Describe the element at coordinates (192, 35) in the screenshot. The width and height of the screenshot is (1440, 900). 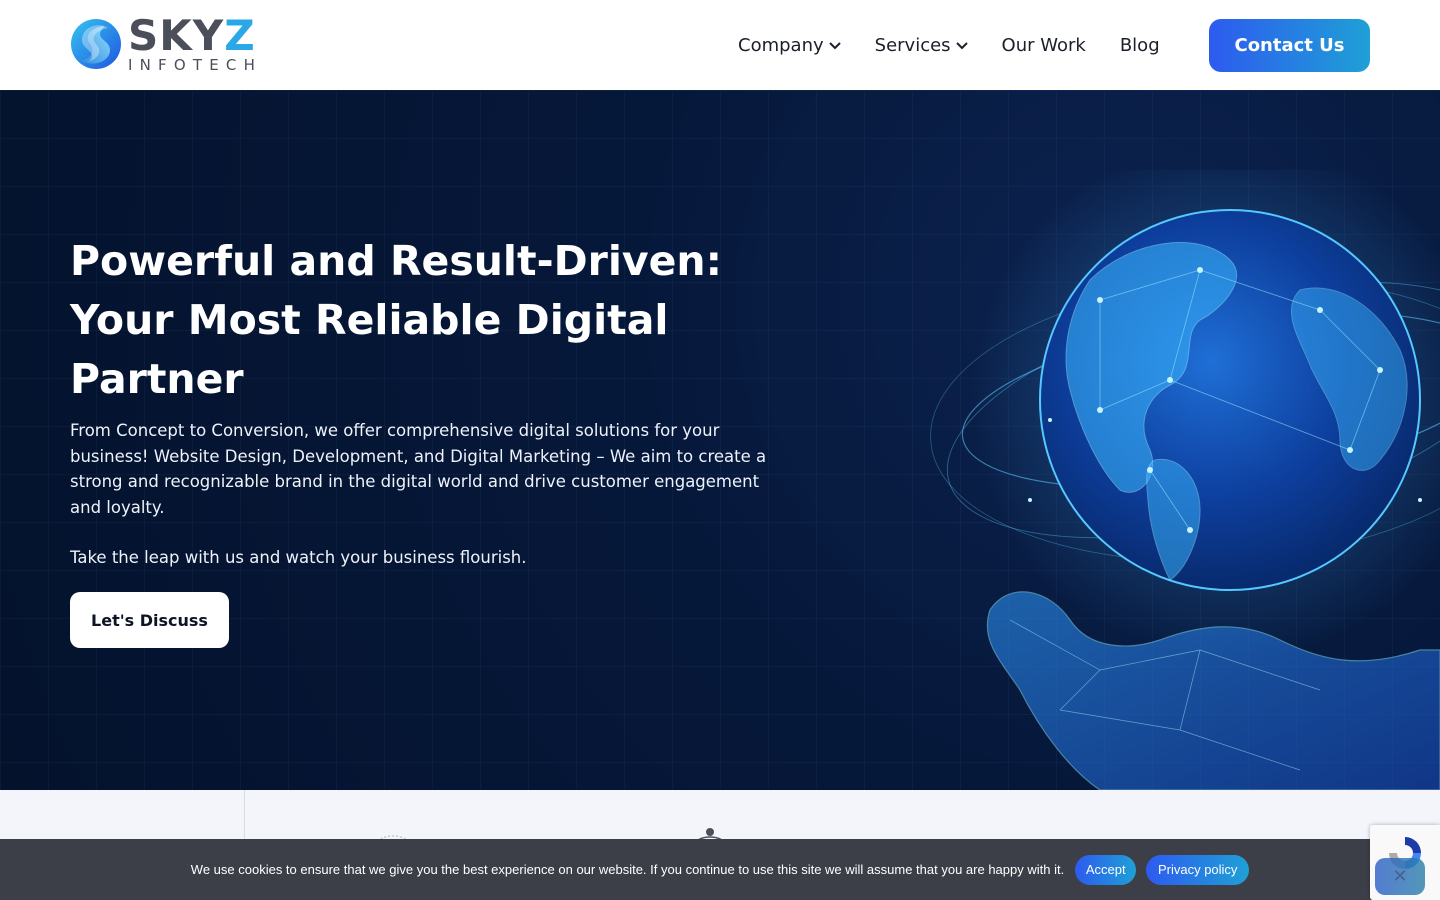
I see `logo-wordmark: SKYZ` at that location.